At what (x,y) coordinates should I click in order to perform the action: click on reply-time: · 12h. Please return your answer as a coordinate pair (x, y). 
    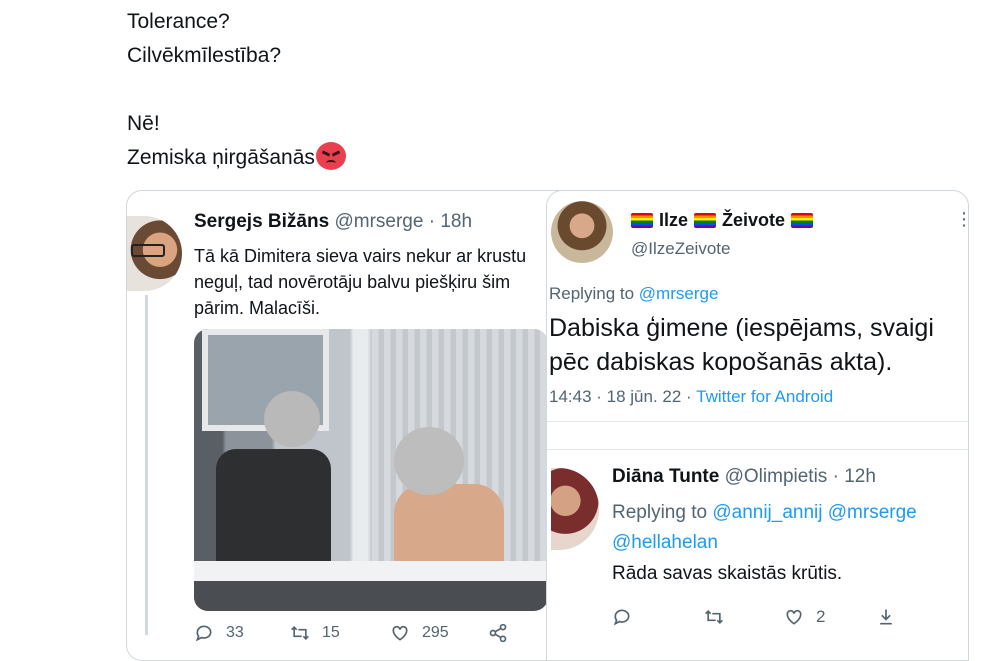
    Looking at the image, I should click on (854, 476).